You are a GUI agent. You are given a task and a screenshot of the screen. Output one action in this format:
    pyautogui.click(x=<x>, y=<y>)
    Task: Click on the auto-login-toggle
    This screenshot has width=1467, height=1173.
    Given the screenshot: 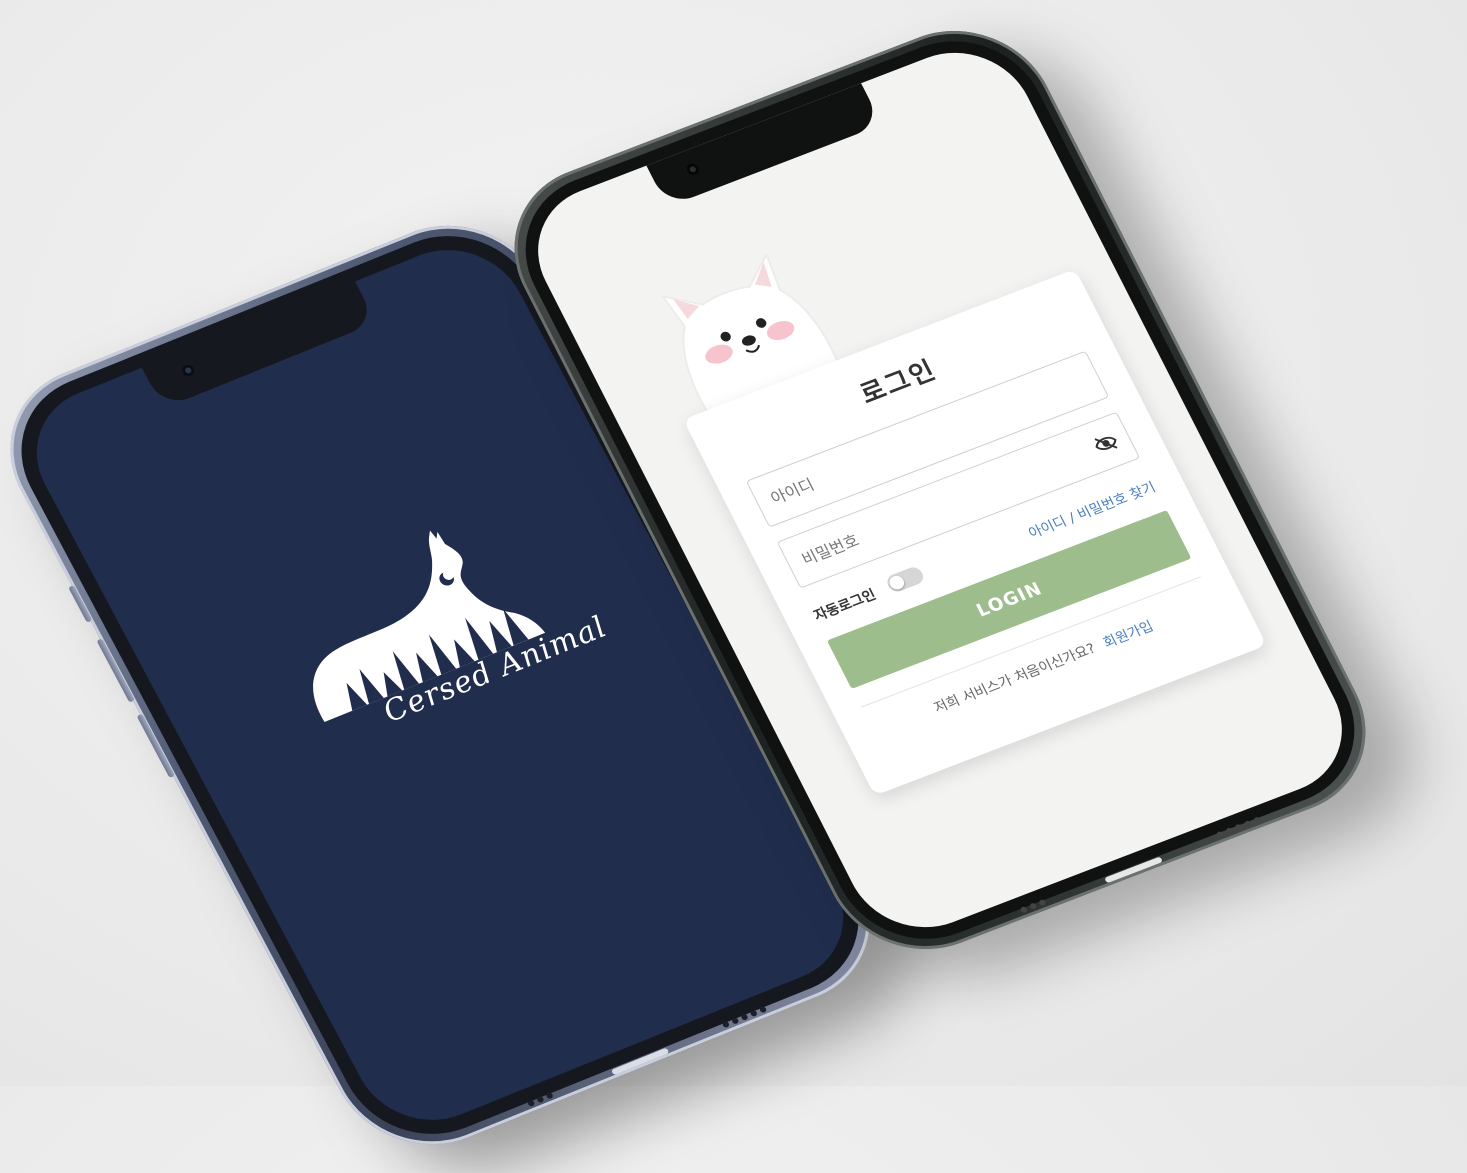 What is the action you would take?
    pyautogui.click(x=905, y=579)
    